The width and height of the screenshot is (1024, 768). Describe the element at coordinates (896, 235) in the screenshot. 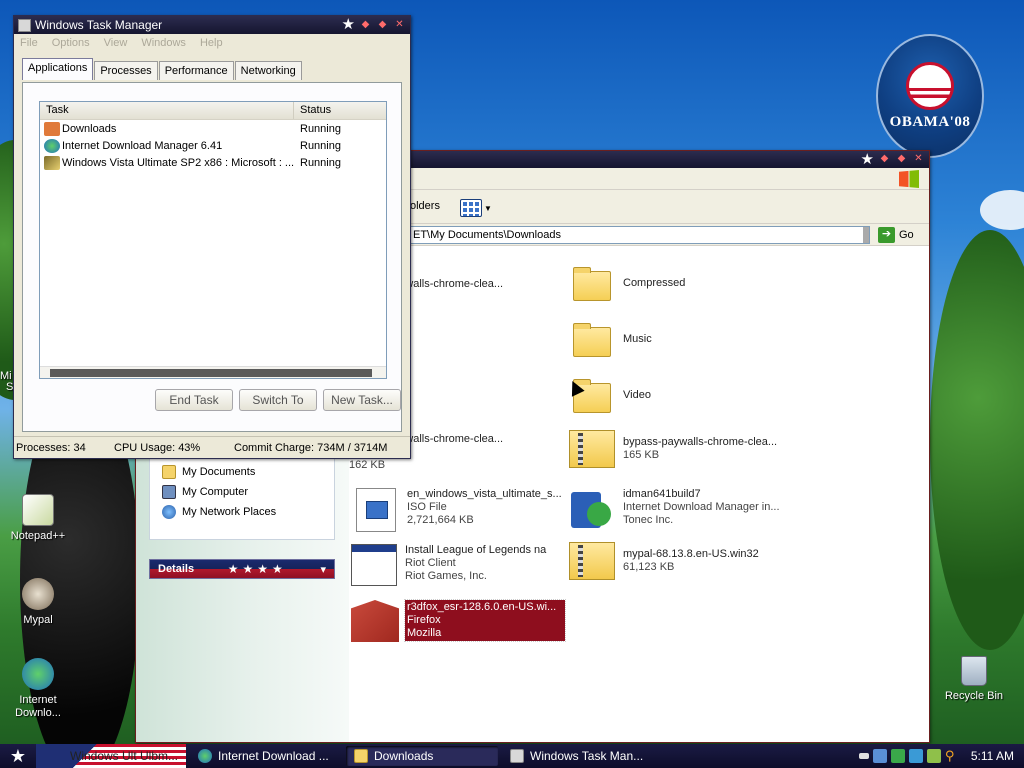

I see `go-button: ➔ Go` at that location.